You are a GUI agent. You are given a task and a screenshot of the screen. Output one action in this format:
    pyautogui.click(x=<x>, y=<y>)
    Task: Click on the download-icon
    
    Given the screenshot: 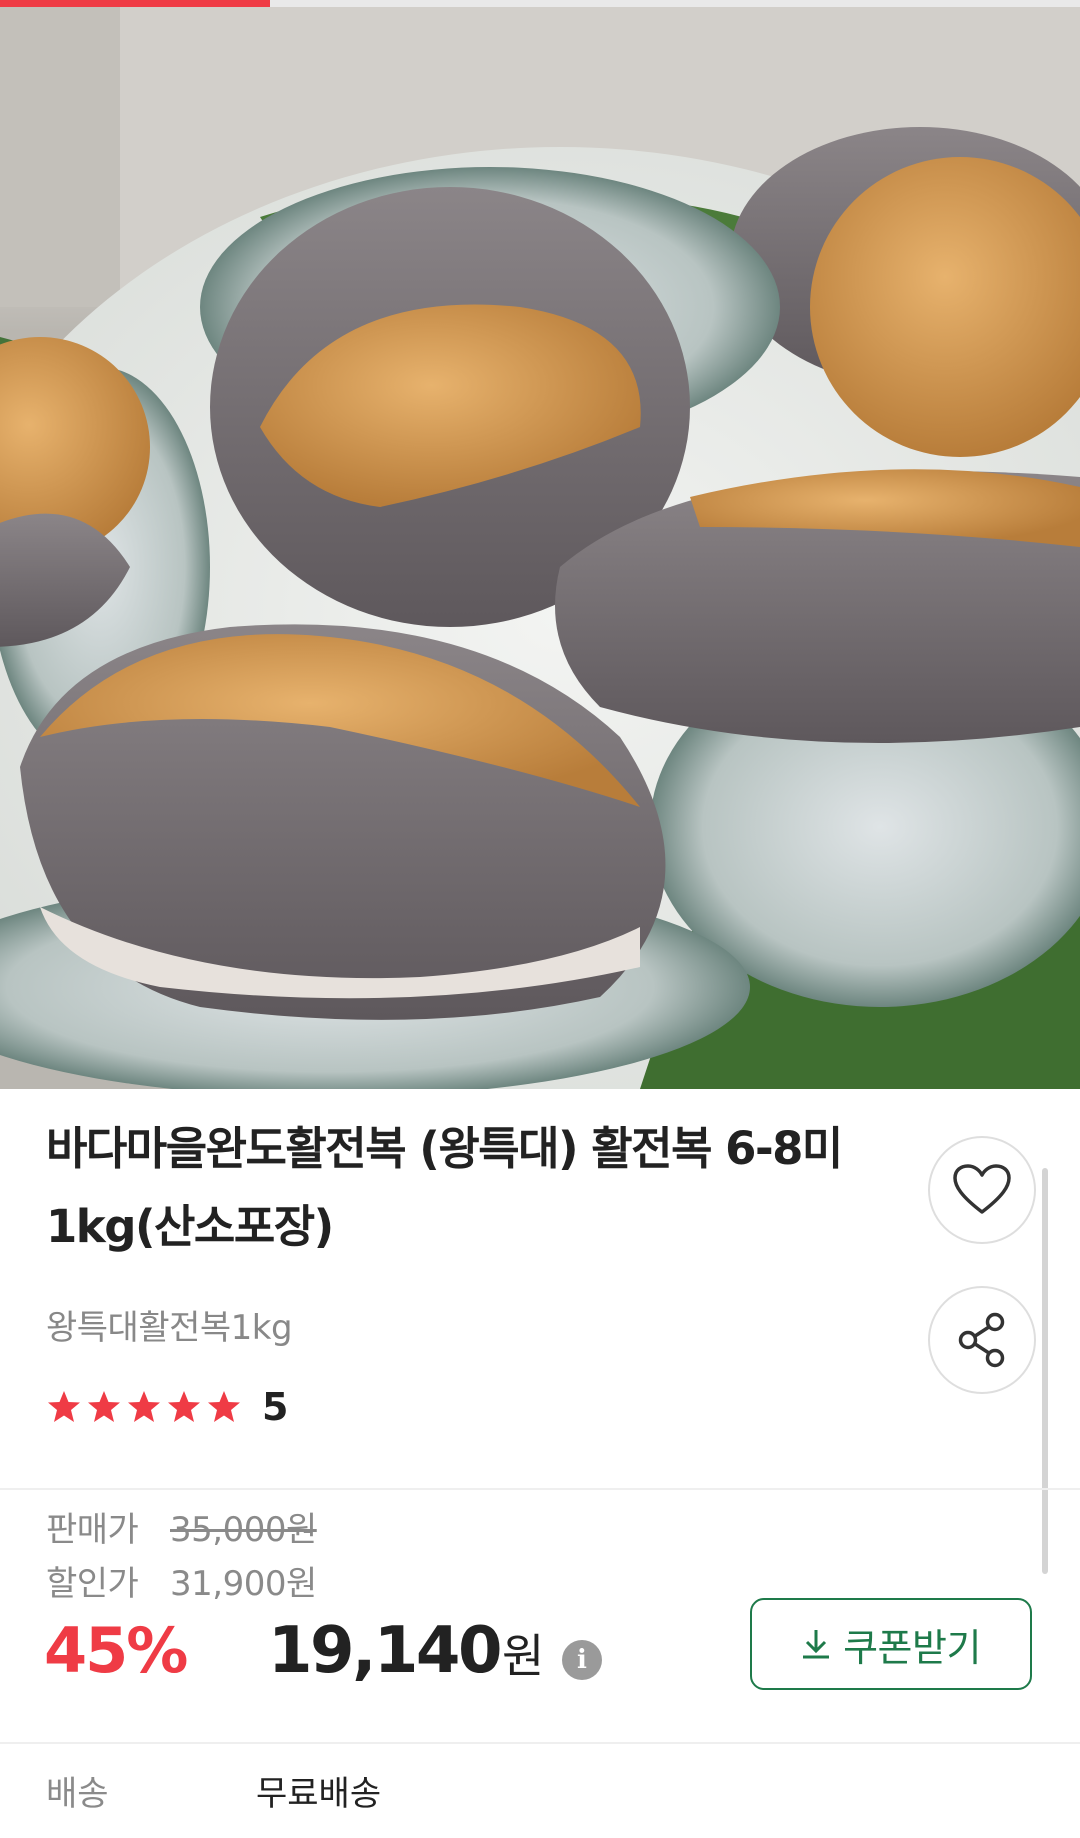 What is the action you would take?
    pyautogui.click(x=816, y=1644)
    